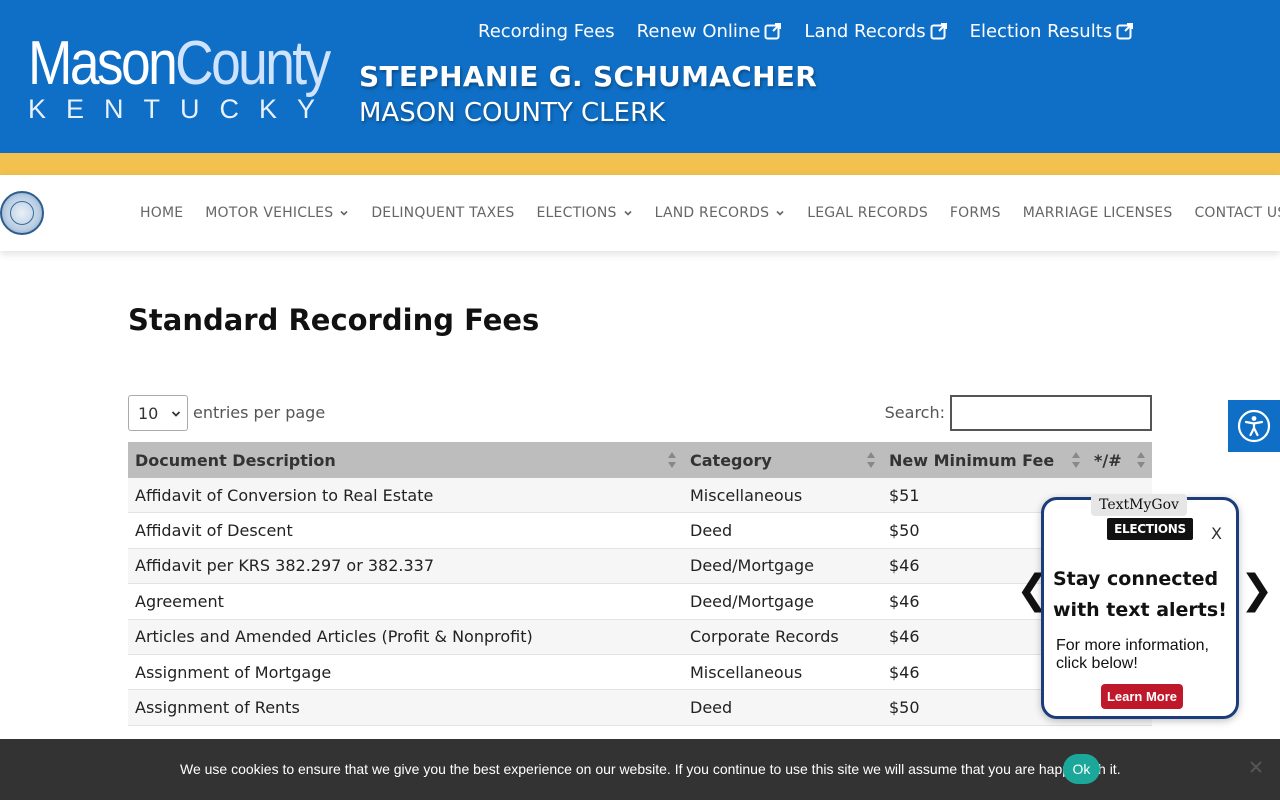 The width and height of the screenshot is (1280, 800). I want to click on nav-item-motor-vehicles: MOTOR VEHICLES, so click(277, 213).